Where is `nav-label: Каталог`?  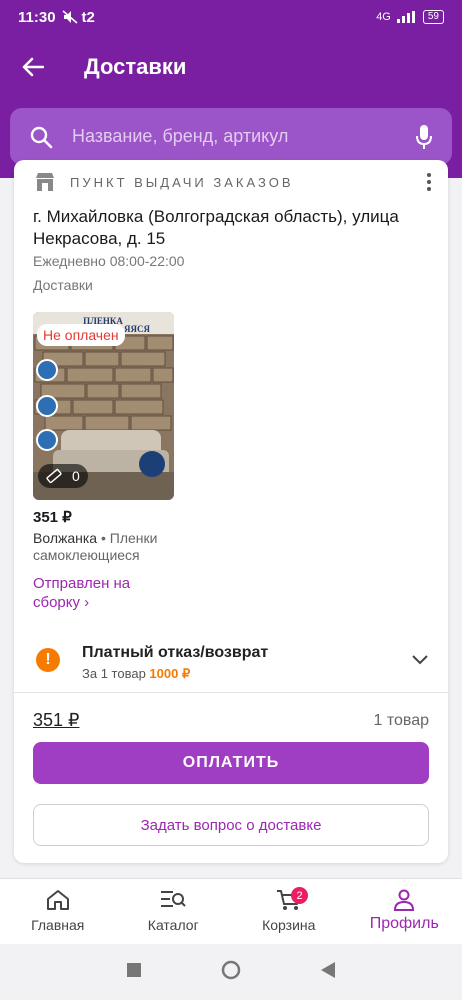 nav-label: Каталог is located at coordinates (173, 925).